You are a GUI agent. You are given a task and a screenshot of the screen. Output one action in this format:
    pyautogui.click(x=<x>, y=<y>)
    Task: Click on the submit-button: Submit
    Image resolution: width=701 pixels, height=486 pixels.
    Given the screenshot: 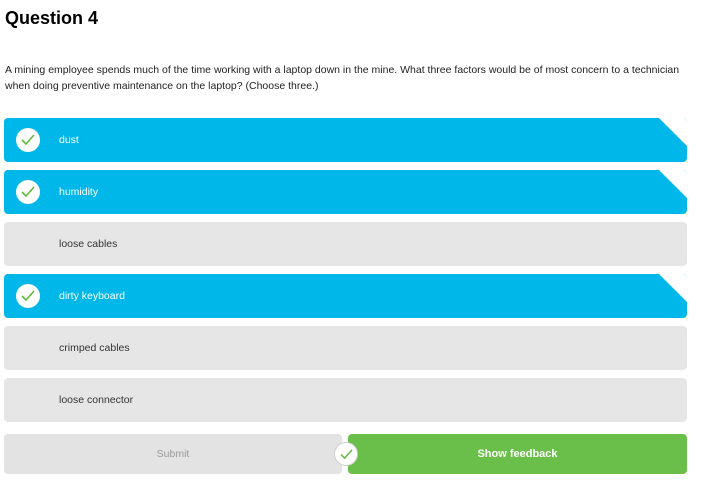 What is the action you would take?
    pyautogui.click(x=173, y=454)
    